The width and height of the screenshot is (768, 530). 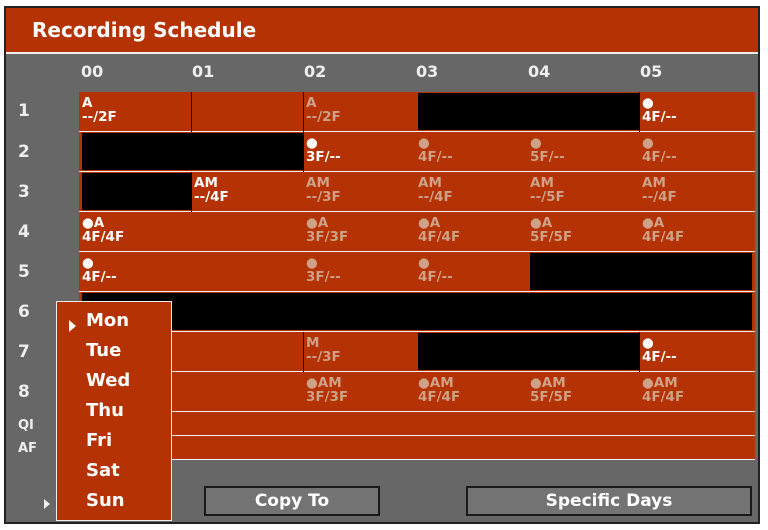 What do you see at coordinates (609, 501) in the screenshot?
I see `specific-days-button: Specific Days` at bounding box center [609, 501].